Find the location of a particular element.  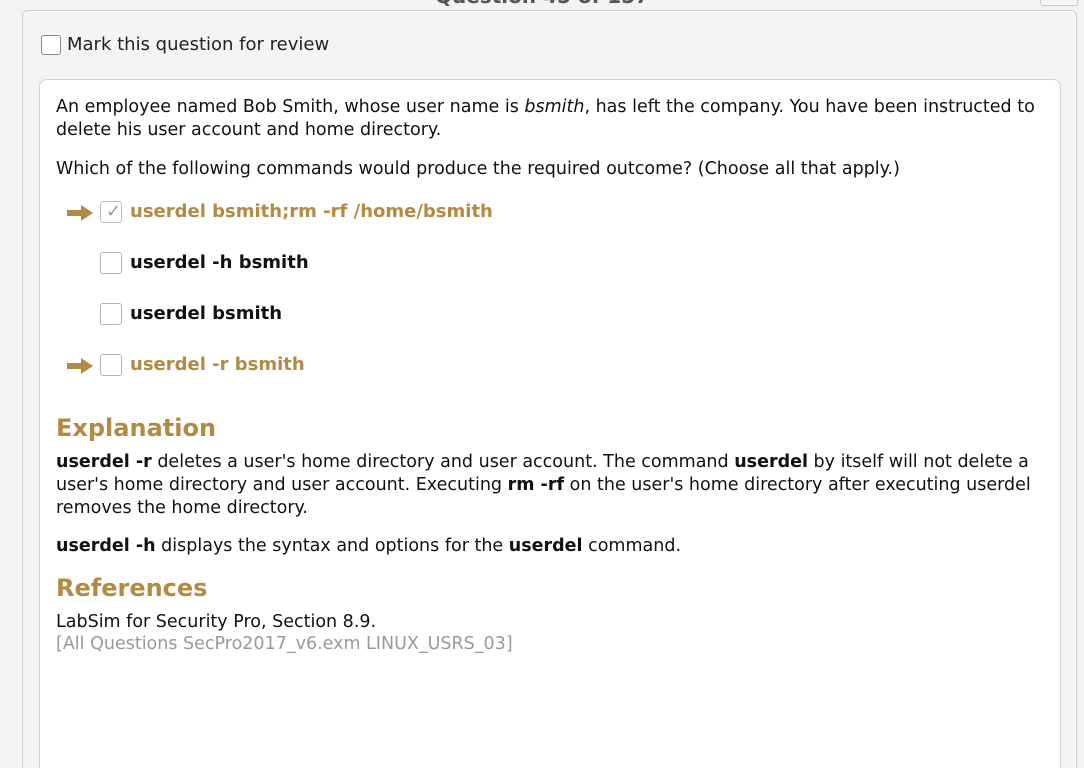

question-counter: Question 45 of 157 is located at coordinates (542, 4).